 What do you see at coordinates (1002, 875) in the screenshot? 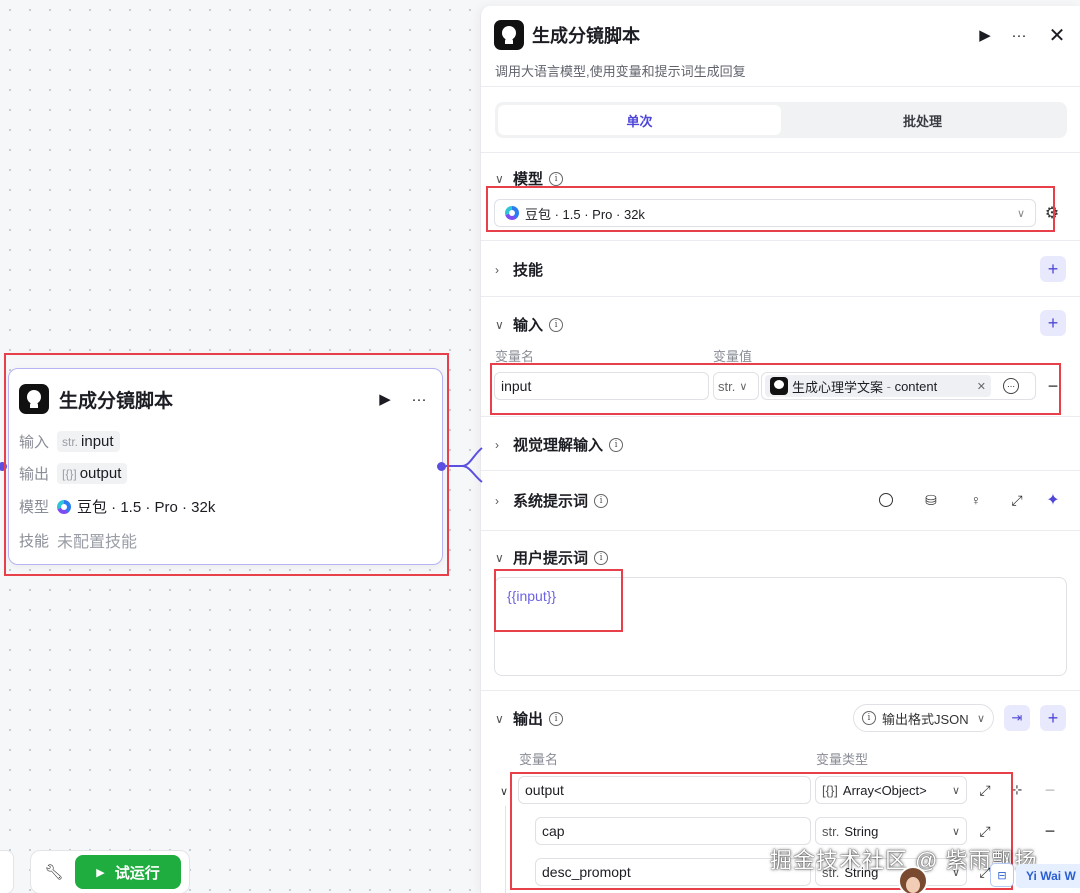
I see `note-icon: ⊟` at bounding box center [1002, 875].